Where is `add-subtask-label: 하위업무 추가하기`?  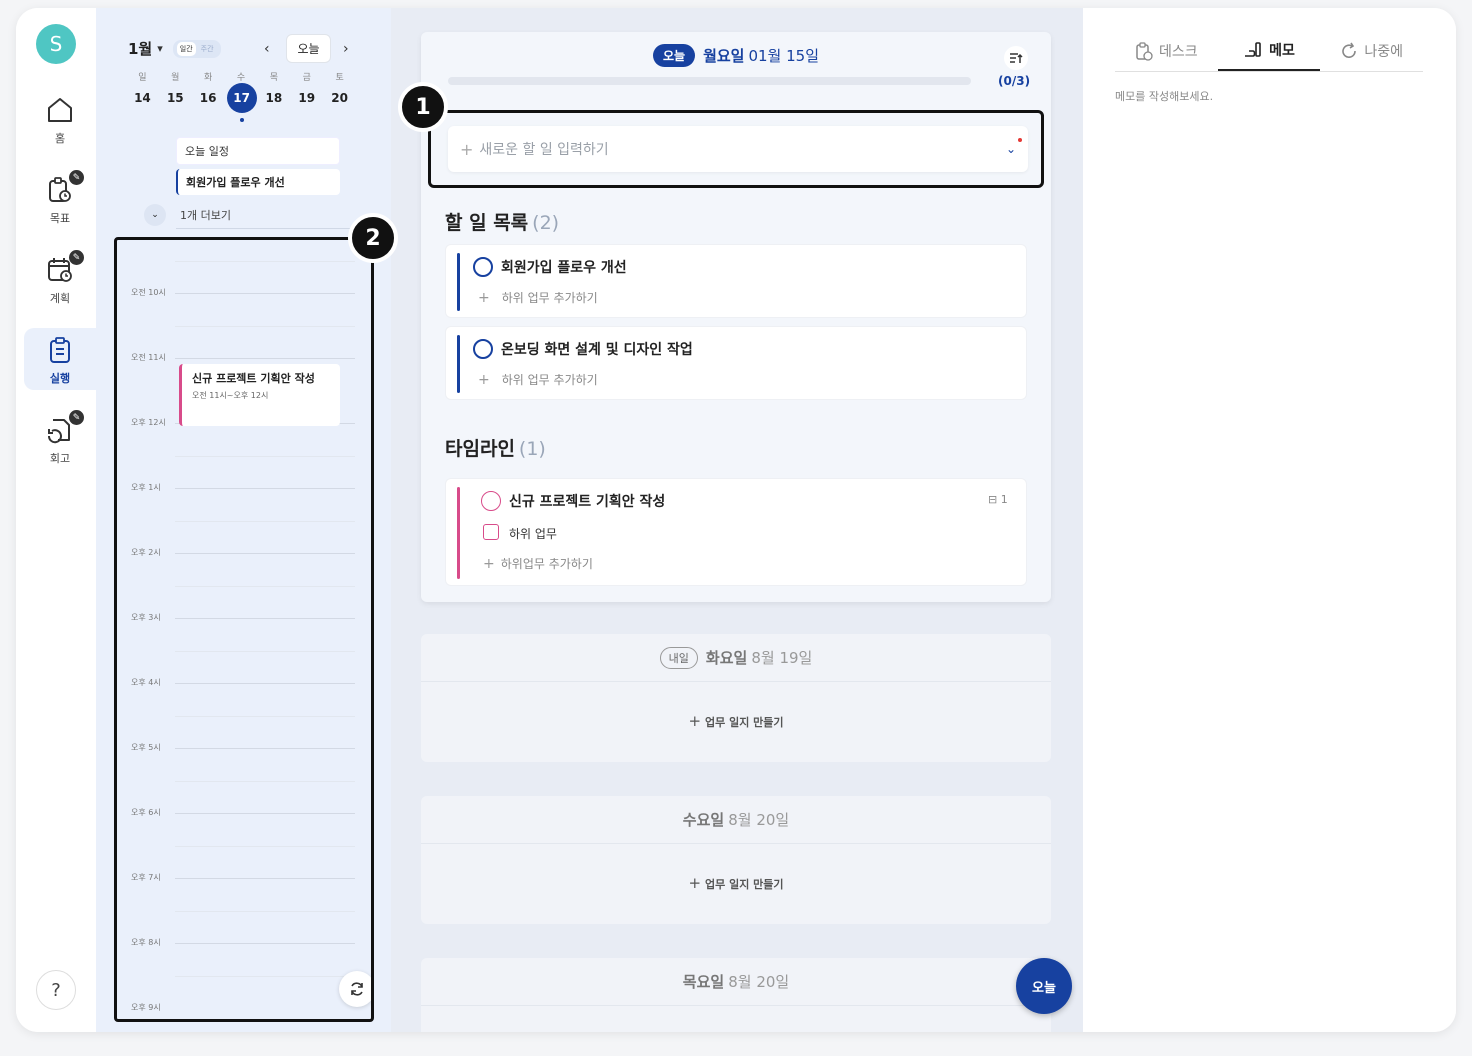
add-subtask-label: 하위업무 추가하기 is located at coordinates (546, 564).